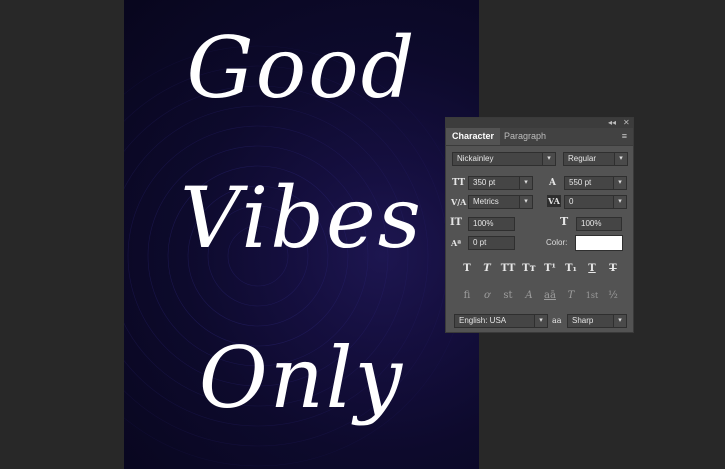  Describe the element at coordinates (612, 123) in the screenshot. I see `collapse-icon: ◂◂` at that location.